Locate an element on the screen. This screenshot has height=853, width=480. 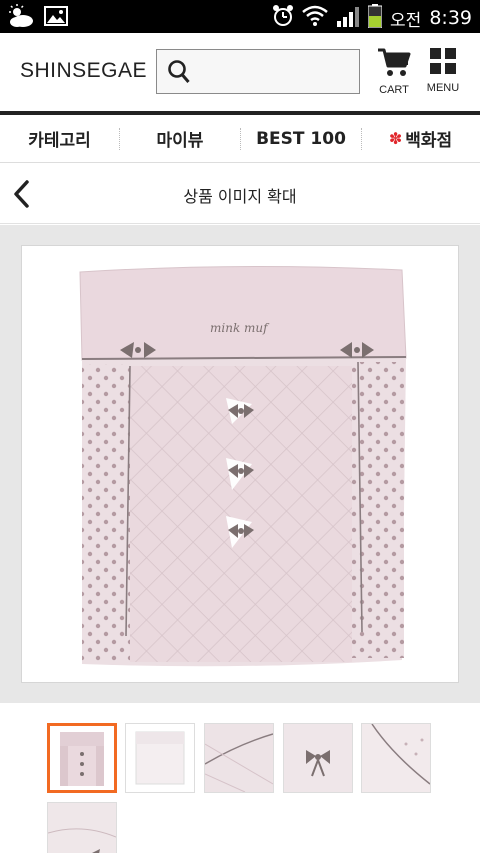
menu-button: MENU is located at coordinates (443, 74).